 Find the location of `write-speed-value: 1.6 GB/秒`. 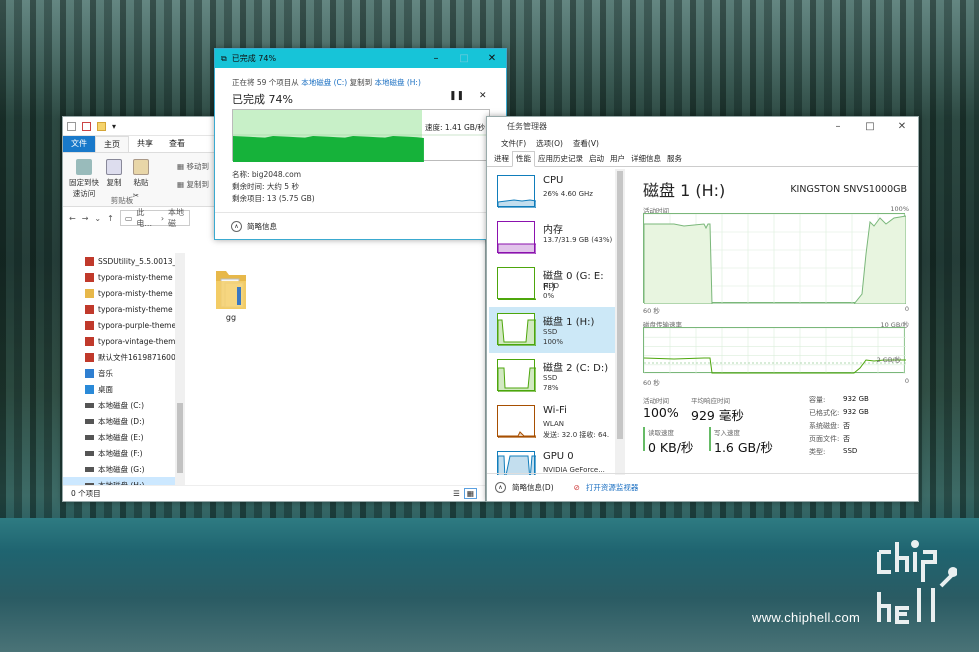

write-speed-value: 1.6 GB/秒 is located at coordinates (743, 447).